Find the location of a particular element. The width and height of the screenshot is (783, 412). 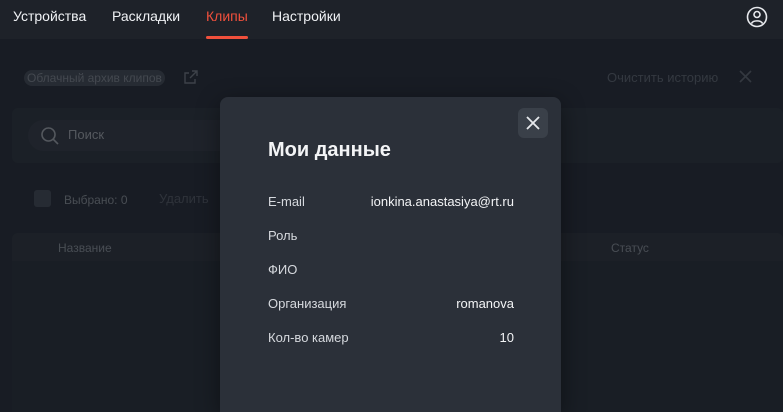

close-icon is located at coordinates (533, 123).